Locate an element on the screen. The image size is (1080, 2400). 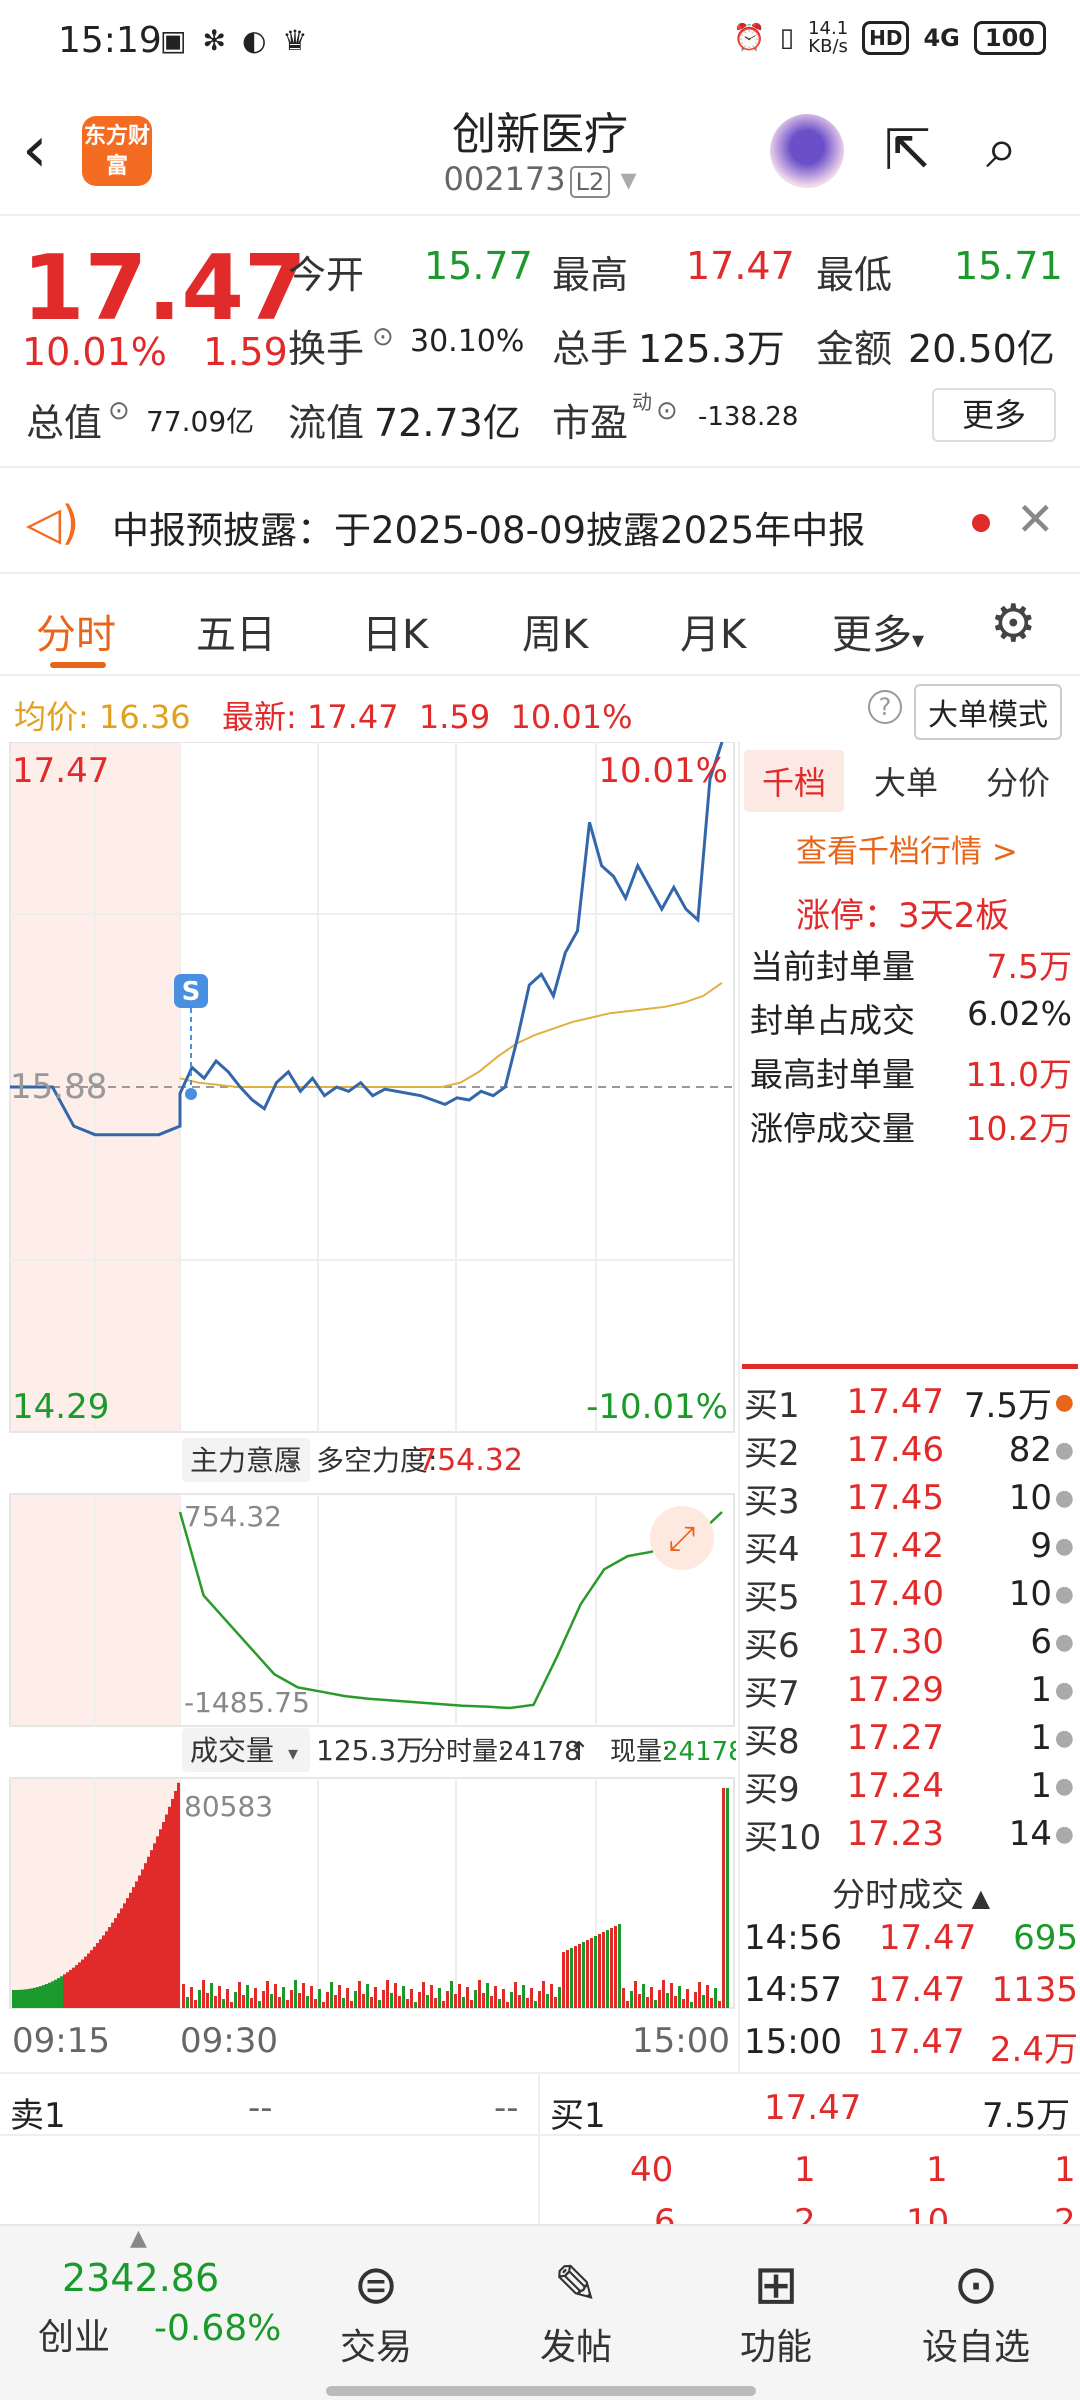
sell1-price: -- is located at coordinates (260, 2108).